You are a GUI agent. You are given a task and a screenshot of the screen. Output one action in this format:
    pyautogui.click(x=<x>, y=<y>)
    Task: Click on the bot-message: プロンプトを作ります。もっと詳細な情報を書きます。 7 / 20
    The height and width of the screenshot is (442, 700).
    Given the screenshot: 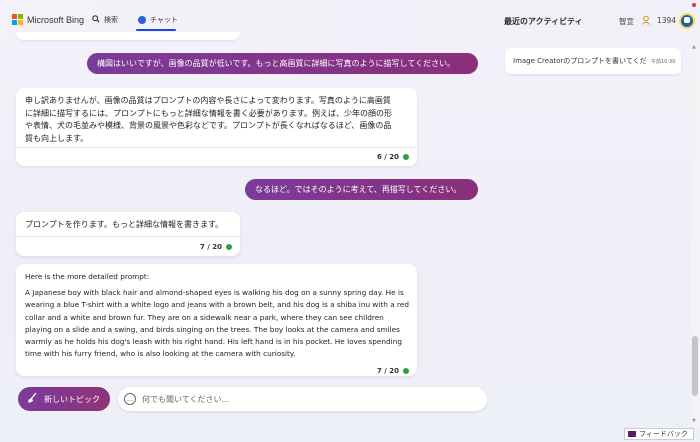 What is the action you would take?
    pyautogui.click(x=128, y=234)
    